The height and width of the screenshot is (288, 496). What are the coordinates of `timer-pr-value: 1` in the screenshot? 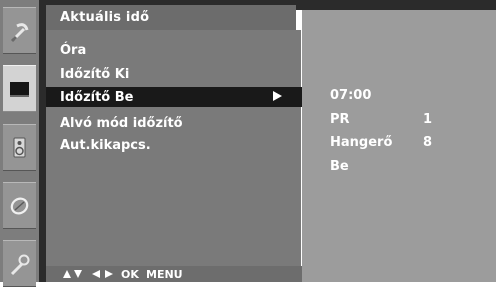 It's located at (428, 119).